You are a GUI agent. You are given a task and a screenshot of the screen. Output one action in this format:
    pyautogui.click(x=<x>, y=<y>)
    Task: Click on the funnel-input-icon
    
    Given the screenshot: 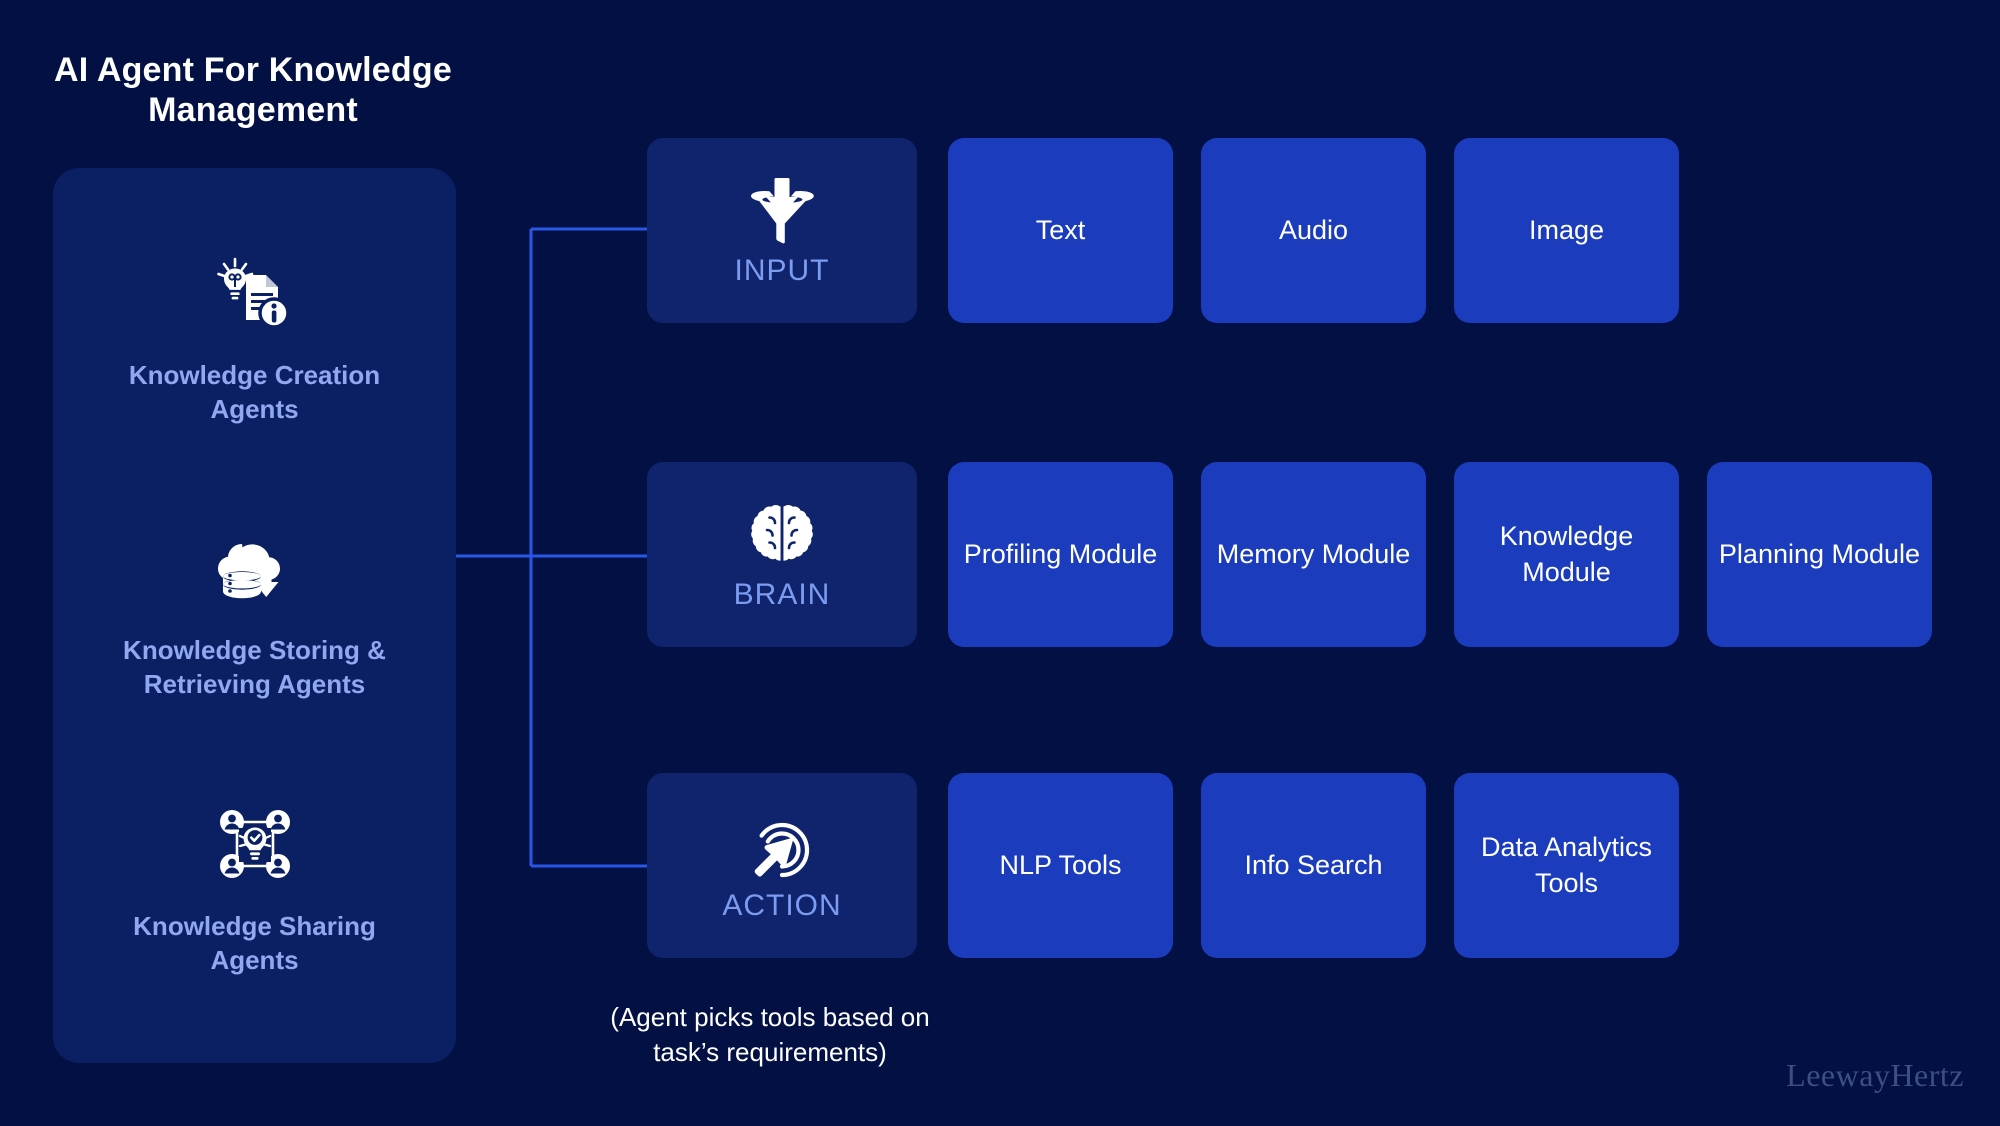 What is the action you would take?
    pyautogui.click(x=782, y=212)
    